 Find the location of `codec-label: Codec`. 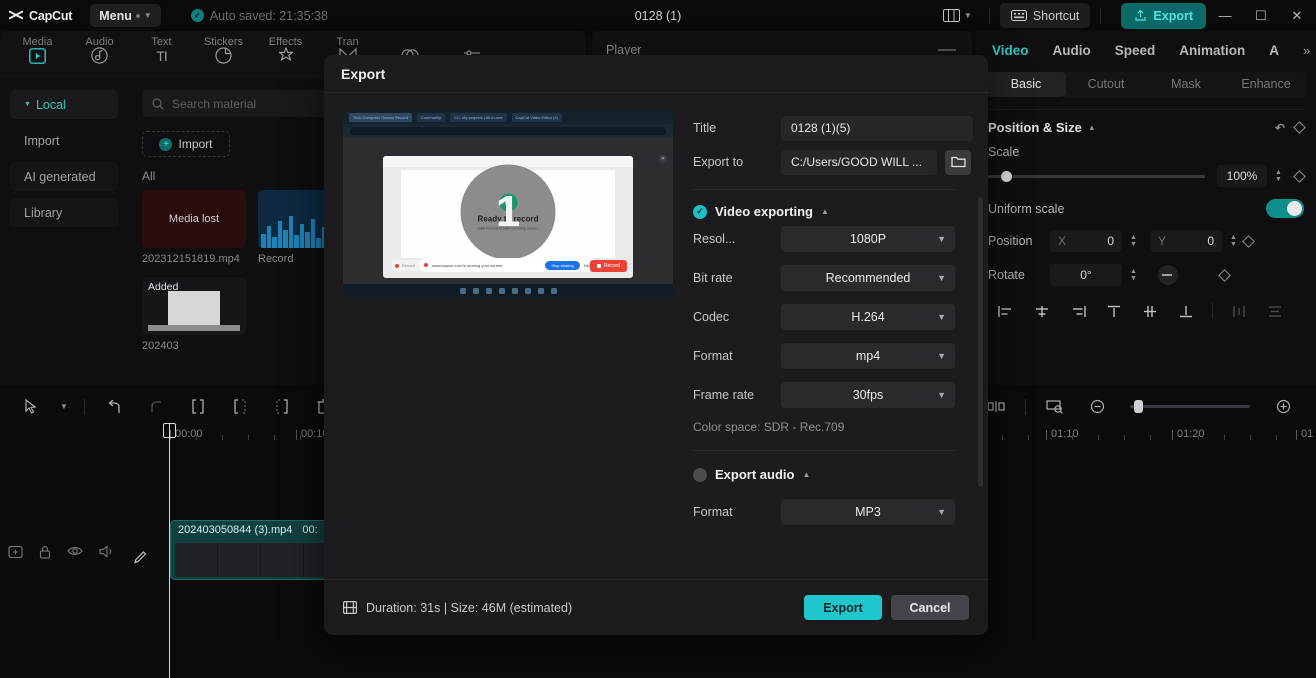

codec-label: Codec is located at coordinates (711, 316).